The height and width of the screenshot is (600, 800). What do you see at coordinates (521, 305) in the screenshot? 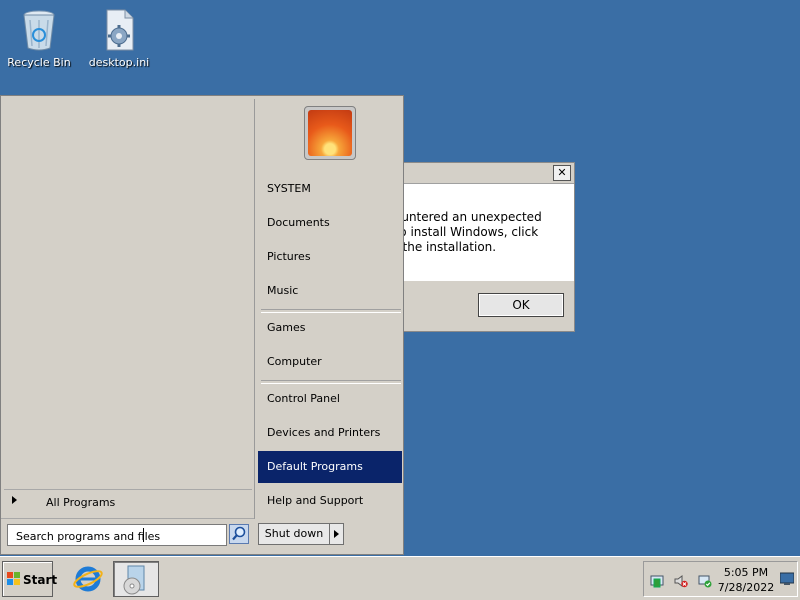
I see `ok-button: OK` at bounding box center [521, 305].